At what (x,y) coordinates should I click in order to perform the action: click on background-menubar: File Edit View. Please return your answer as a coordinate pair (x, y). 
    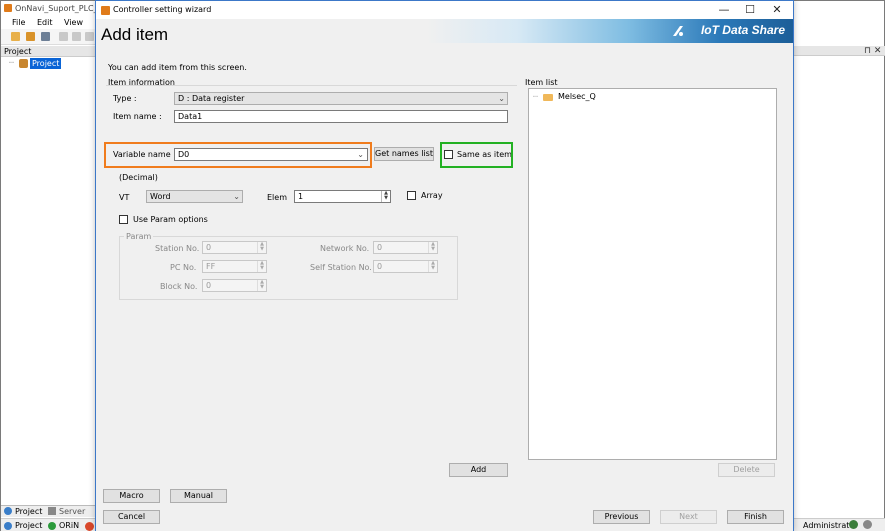
    Looking at the image, I should click on (49, 22).